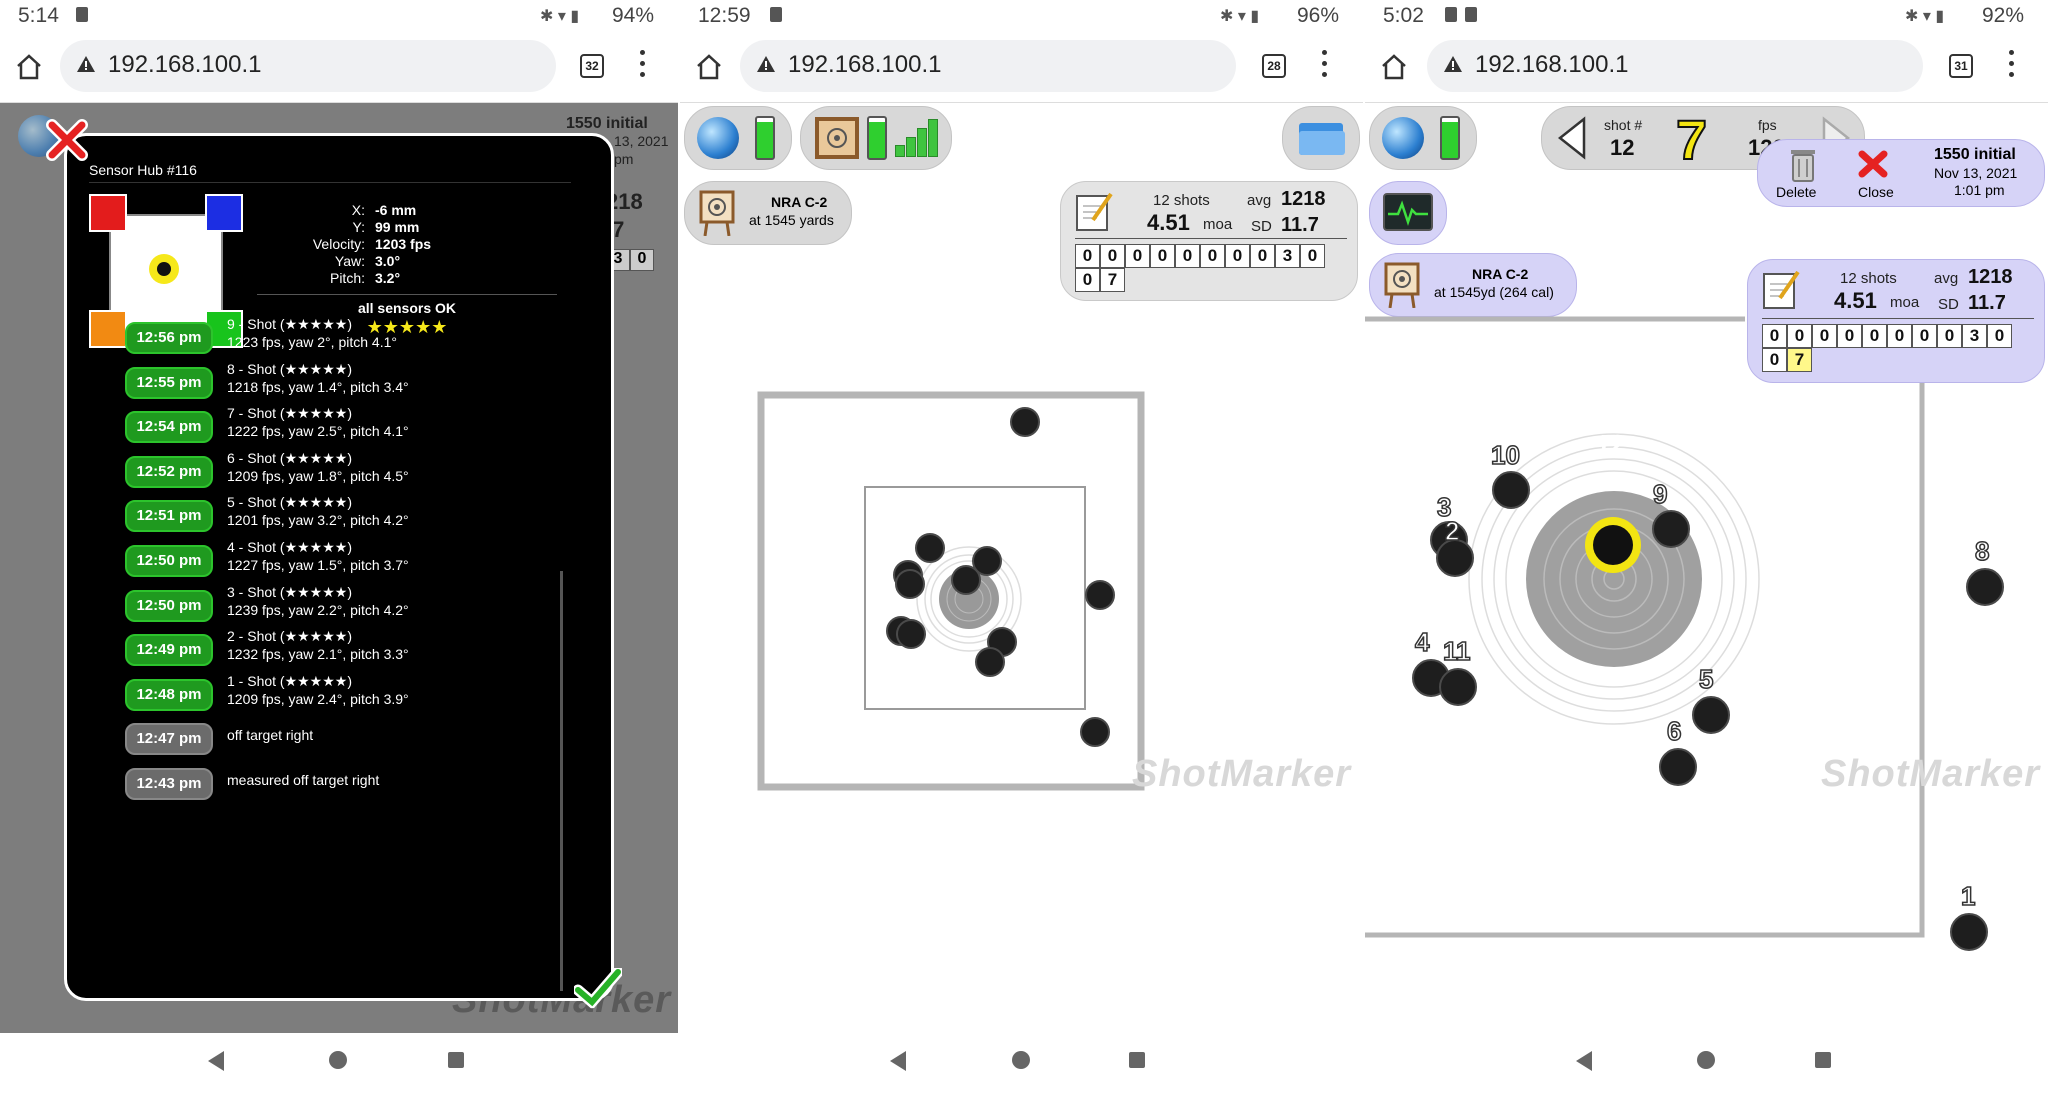 This screenshot has height=1093, width=2048. I want to click on event-row: 12:43 pm measured off target right, so click(335, 784).